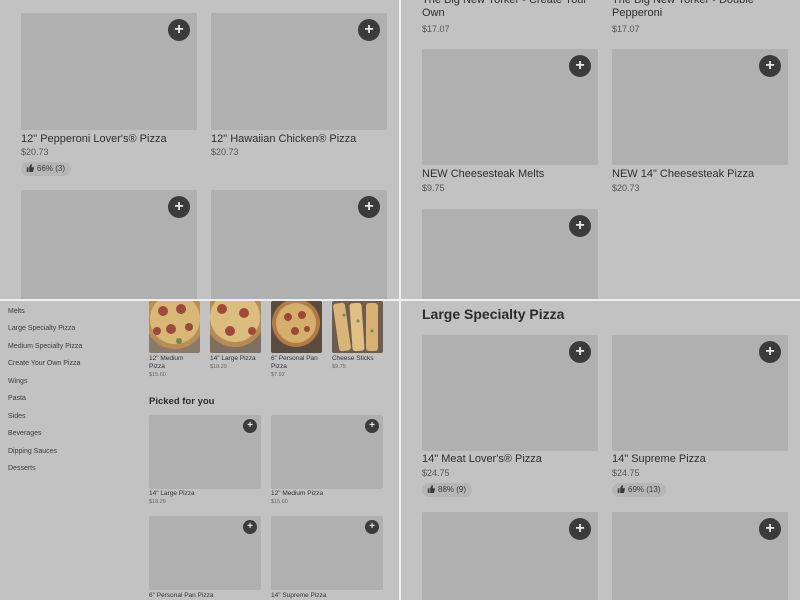 Image resolution: width=800 pixels, height=600 pixels. I want to click on item-name: The Big New Yorker - Create Your Own, so click(505, 9).